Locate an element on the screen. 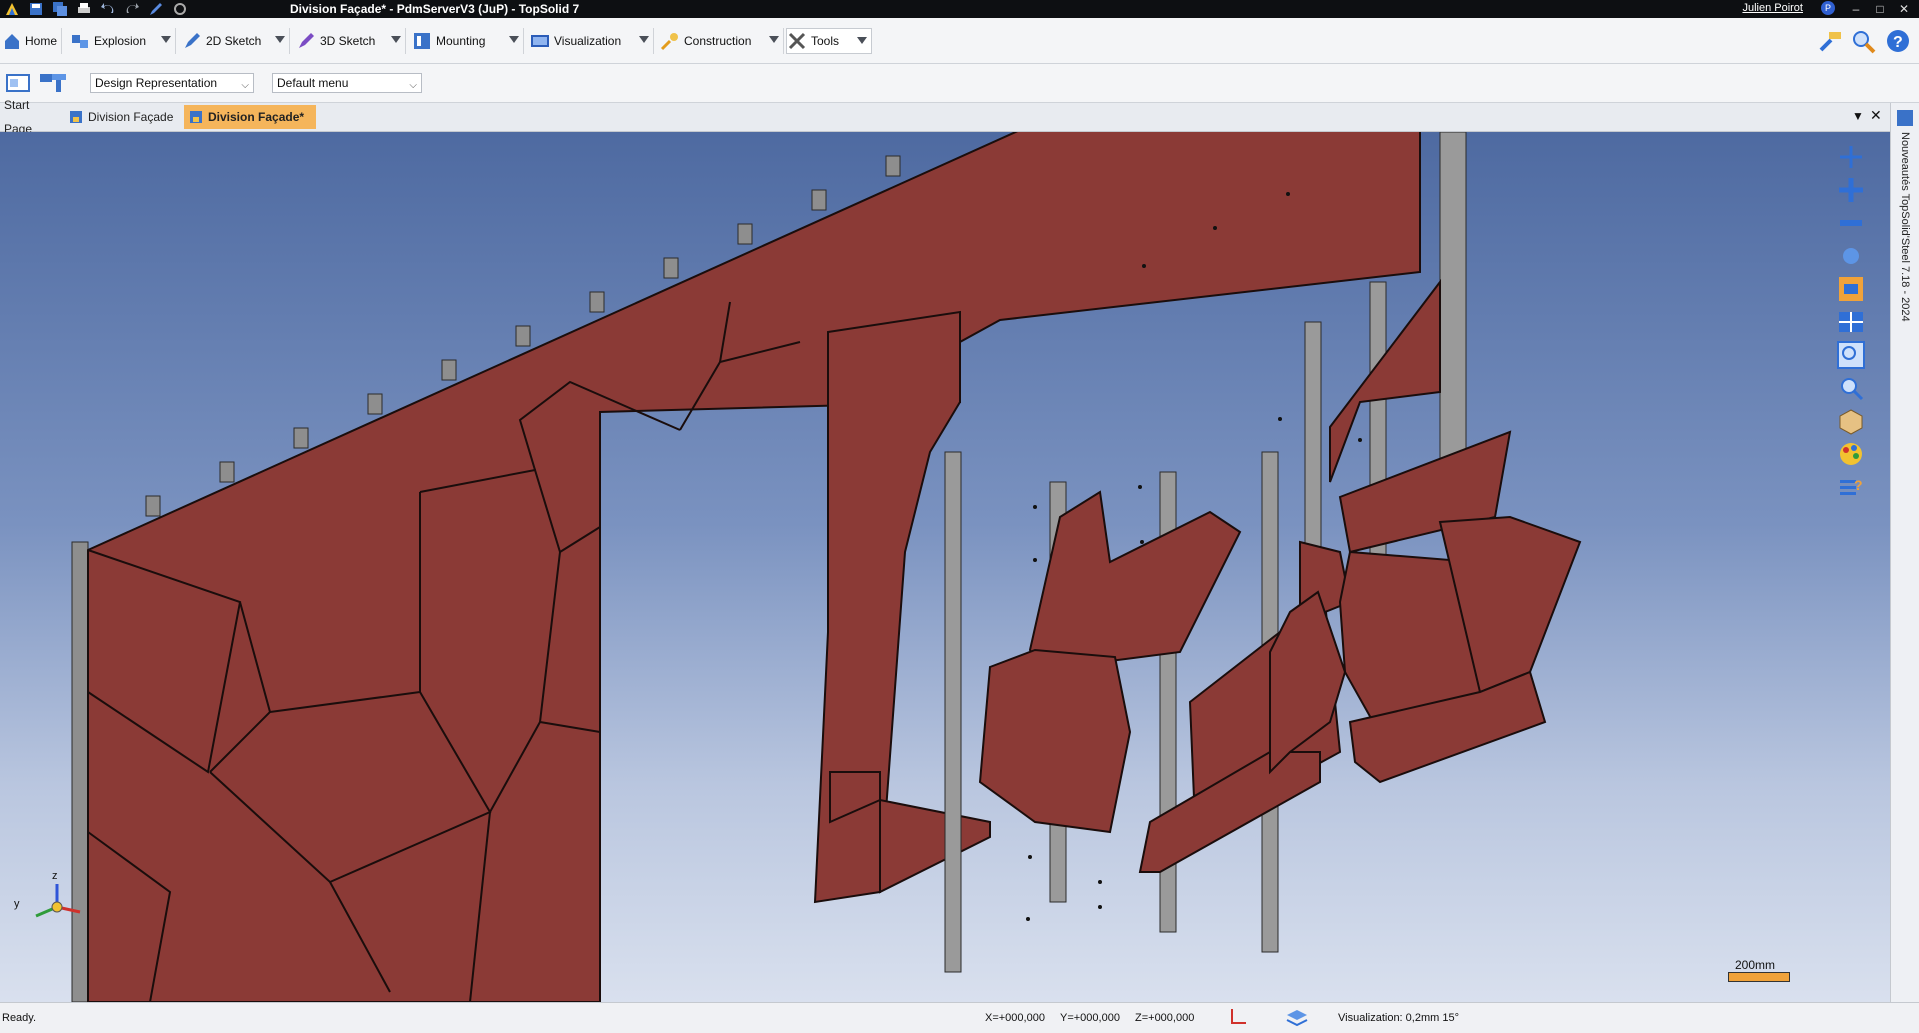  zoom-icon is located at coordinates (1851, 388).